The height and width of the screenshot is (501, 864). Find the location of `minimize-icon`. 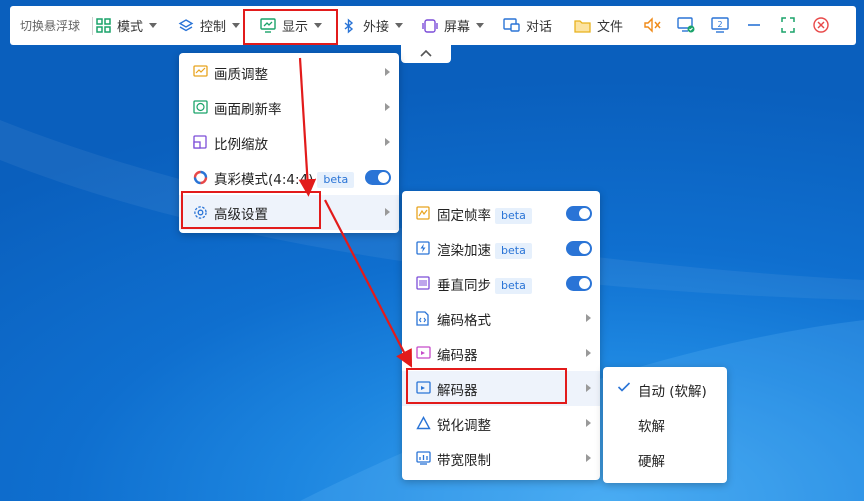

minimize-icon is located at coordinates (754, 25).